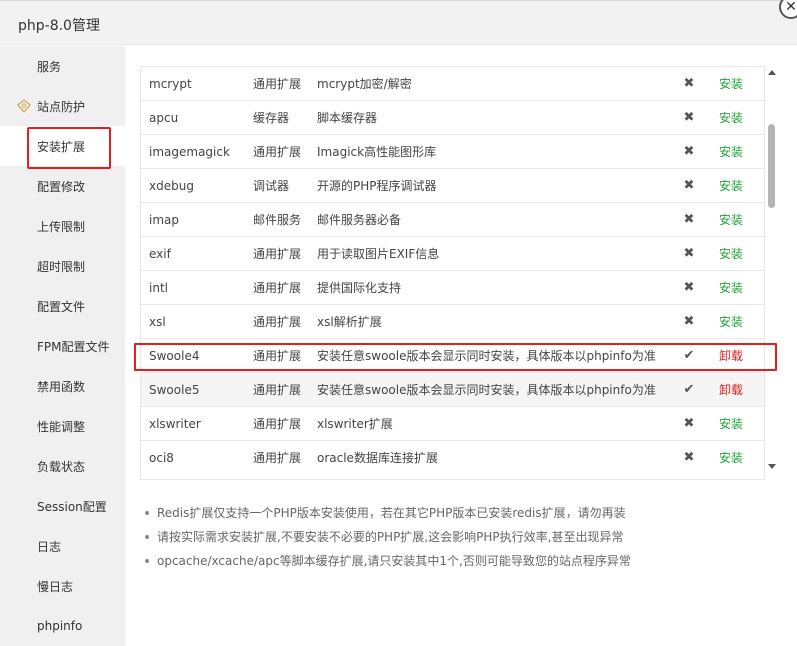 Image resolution: width=797 pixels, height=646 pixels. I want to click on ext-desc: xlswriter扩展, so click(355, 424).